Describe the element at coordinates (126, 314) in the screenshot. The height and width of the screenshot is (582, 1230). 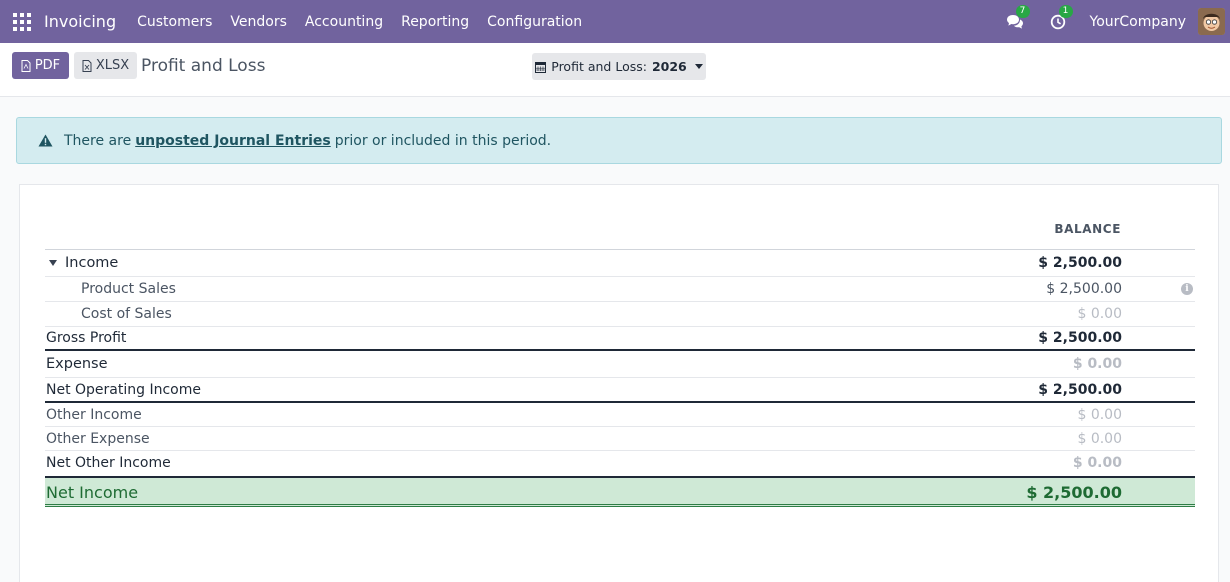
I see `line-label: Cost of Sales` at that location.